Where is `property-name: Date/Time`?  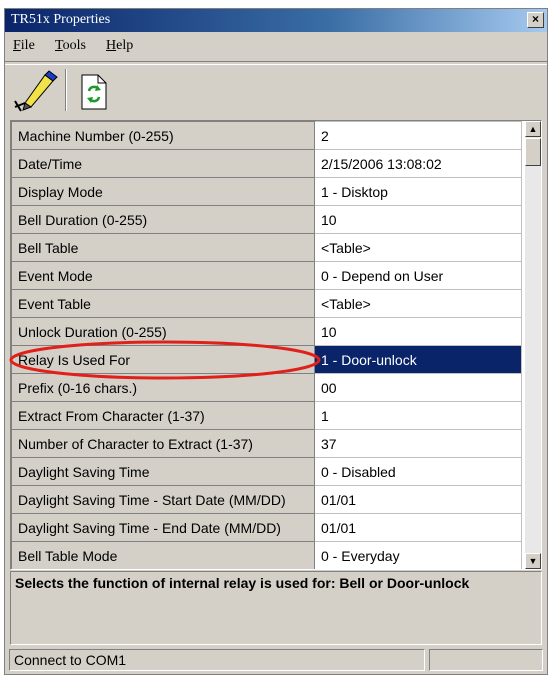
property-name: Date/Time is located at coordinates (163, 163).